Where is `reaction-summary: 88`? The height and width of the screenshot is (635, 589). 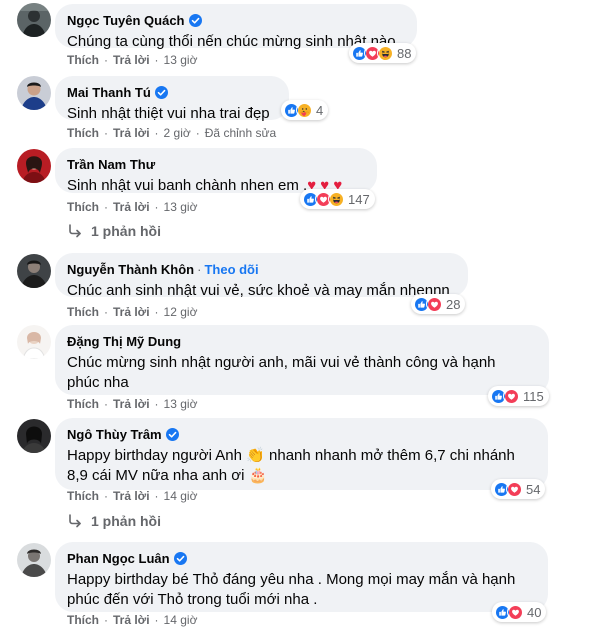
reaction-summary: 88 is located at coordinates (383, 53).